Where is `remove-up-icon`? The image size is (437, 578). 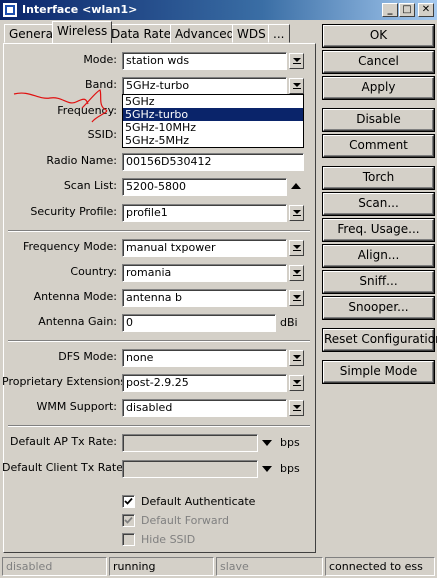
remove-up-icon is located at coordinates (296, 186).